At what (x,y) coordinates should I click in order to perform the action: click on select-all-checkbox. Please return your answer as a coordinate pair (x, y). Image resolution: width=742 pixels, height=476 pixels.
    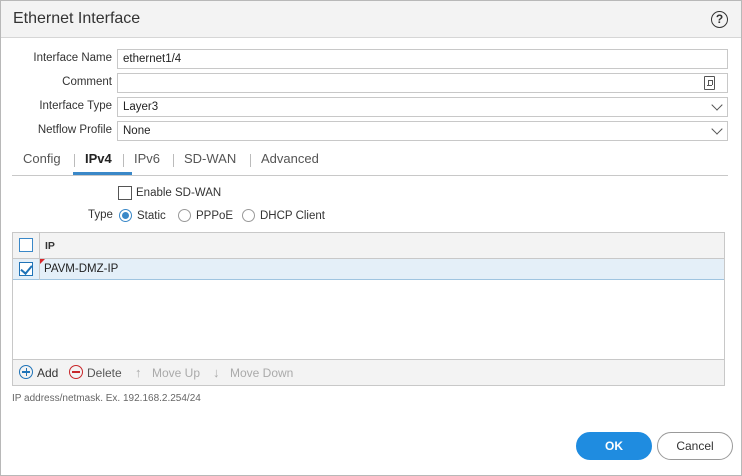
    Looking at the image, I should click on (26, 245).